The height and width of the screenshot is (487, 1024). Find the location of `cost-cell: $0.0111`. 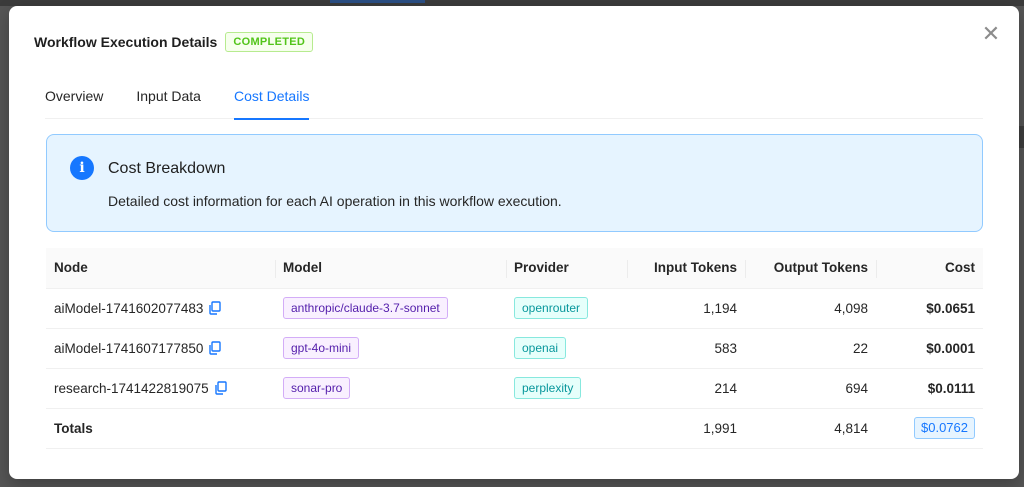

cost-cell: $0.0111 is located at coordinates (929, 388).